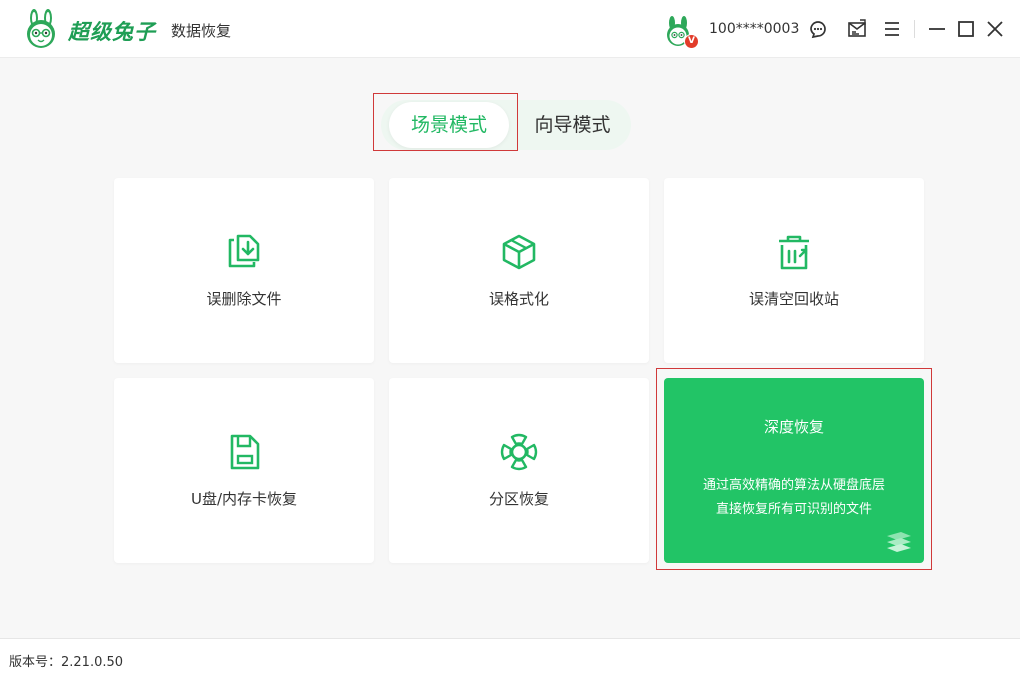 Image resolution: width=1020 pixels, height=677 pixels. Describe the element at coordinates (244, 299) in the screenshot. I see `card-label: 误删除文件` at that location.